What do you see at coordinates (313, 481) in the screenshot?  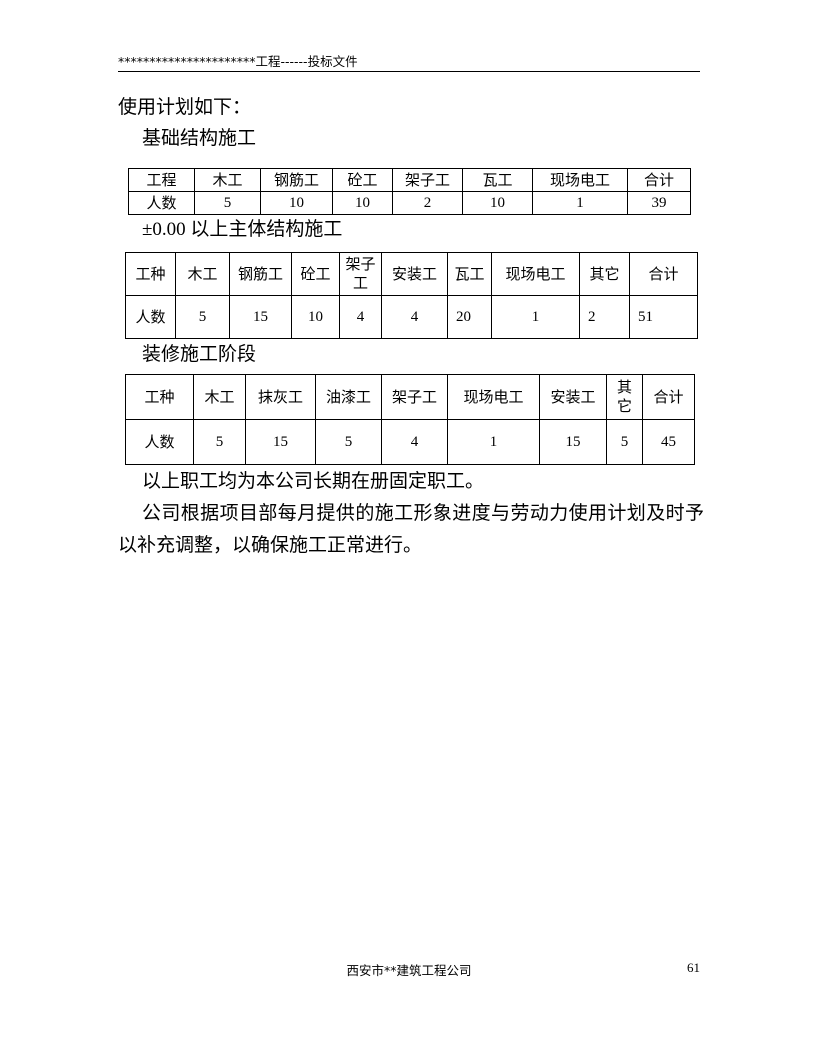 I see `note-paragraph-1: 以上职工均为本公司长期在册固定职工。` at bounding box center [313, 481].